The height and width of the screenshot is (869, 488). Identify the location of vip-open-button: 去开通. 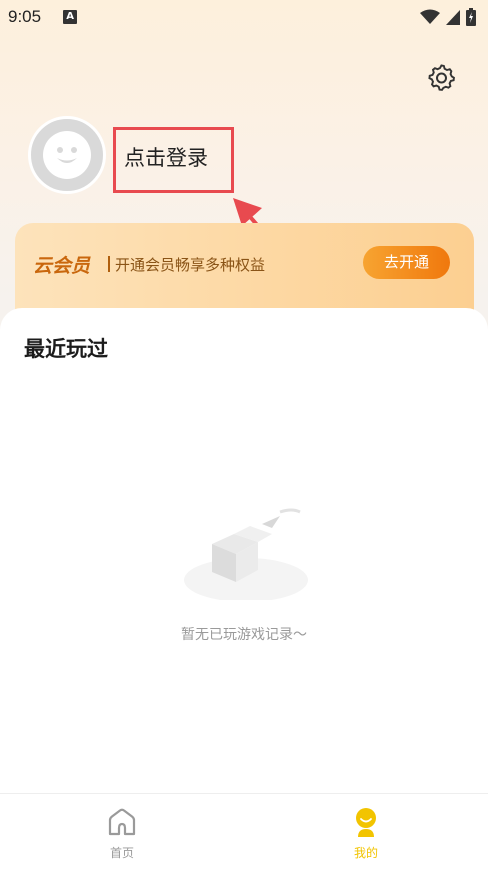
(406, 262).